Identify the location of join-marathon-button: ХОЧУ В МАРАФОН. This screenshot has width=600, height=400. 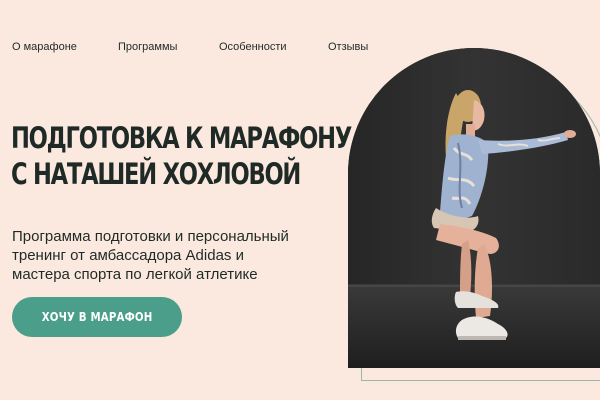
(97, 317).